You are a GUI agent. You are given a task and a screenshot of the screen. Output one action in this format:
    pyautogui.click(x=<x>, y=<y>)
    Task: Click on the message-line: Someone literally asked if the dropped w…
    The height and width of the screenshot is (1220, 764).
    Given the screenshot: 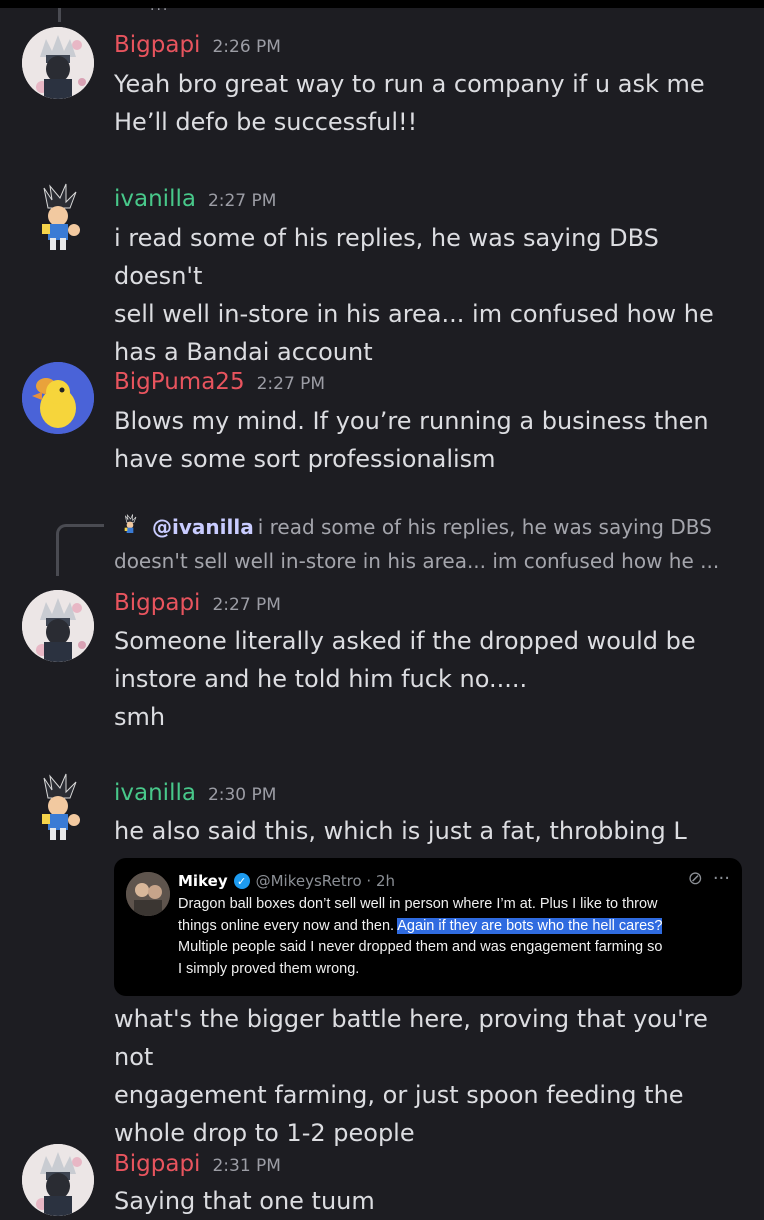 What is the action you would take?
    pyautogui.click(x=405, y=641)
    